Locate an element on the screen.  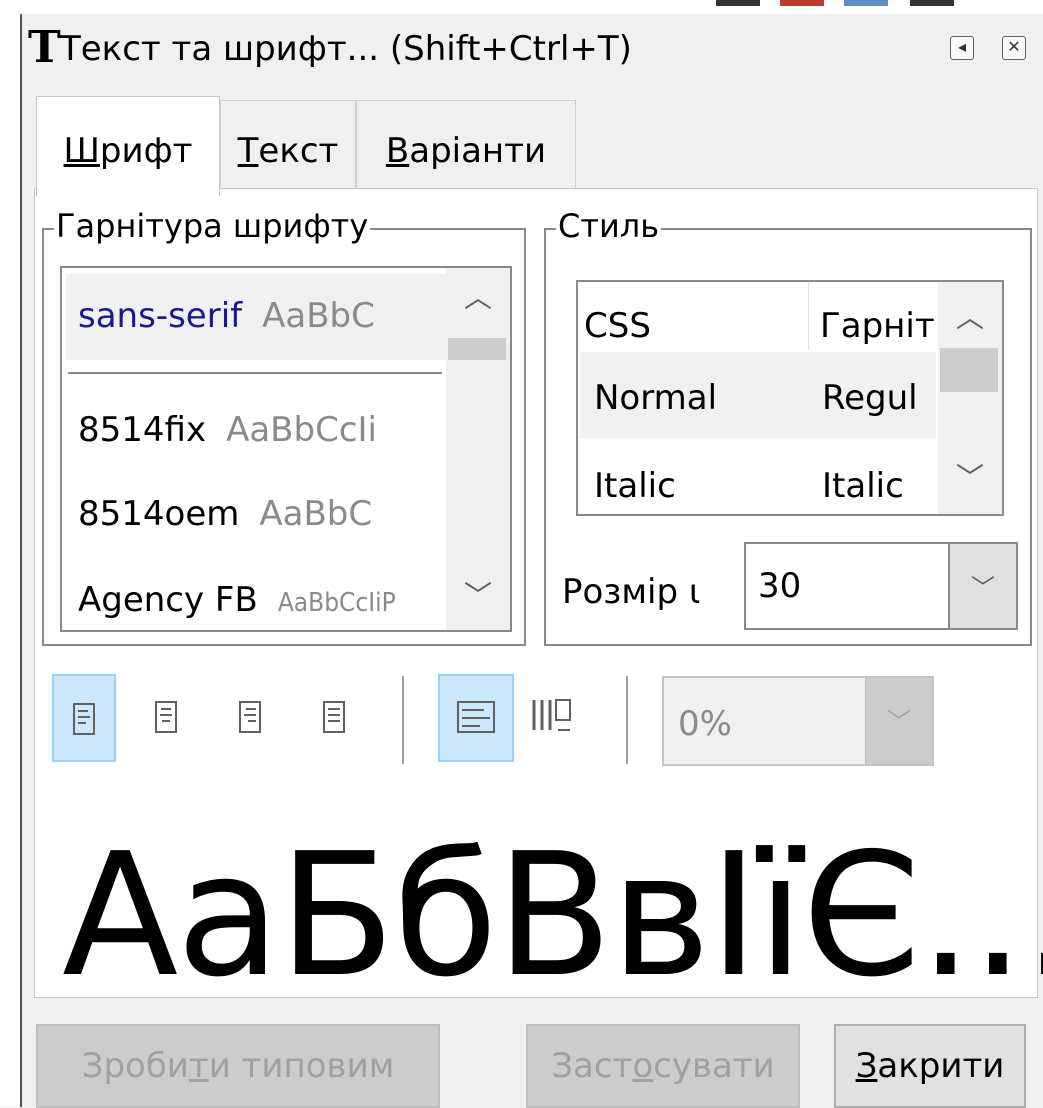
font-row: Agency FB AaBbCcIiP is located at coordinates (237, 601).